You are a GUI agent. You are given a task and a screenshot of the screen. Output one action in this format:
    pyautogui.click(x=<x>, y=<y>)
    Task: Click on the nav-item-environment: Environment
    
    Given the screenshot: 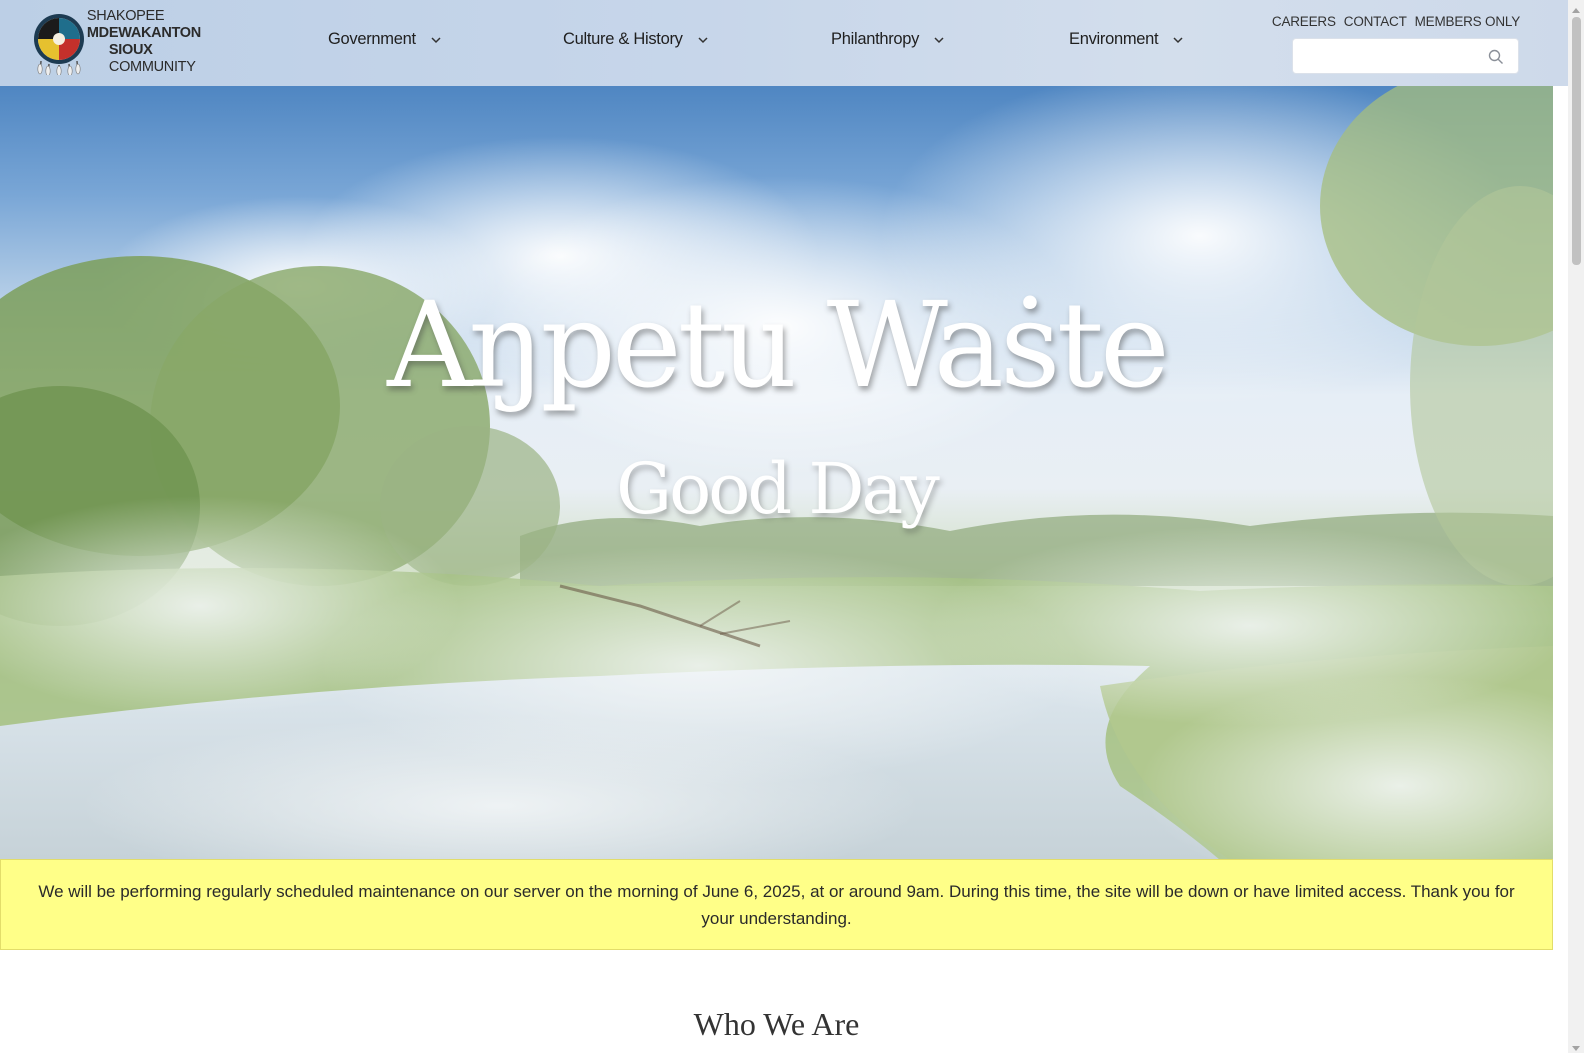 What is the action you would take?
    pyautogui.click(x=1126, y=39)
    